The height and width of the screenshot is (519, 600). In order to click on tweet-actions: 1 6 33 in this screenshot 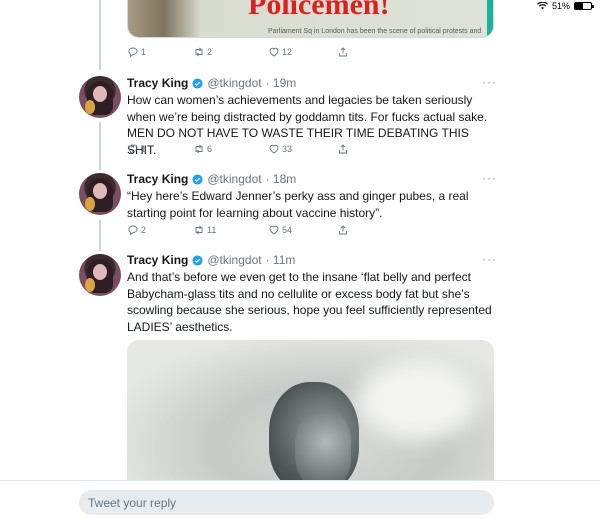, I will do `click(247, 150)`.